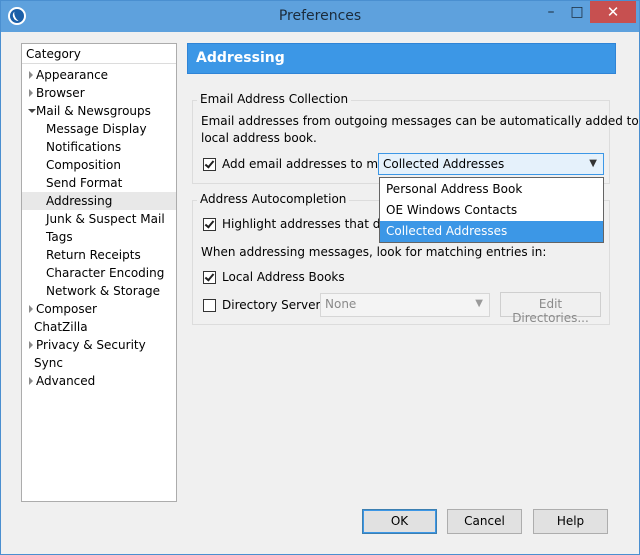  Describe the element at coordinates (320, 16) in the screenshot. I see `title-bar: Preferences – □ ✕` at that location.